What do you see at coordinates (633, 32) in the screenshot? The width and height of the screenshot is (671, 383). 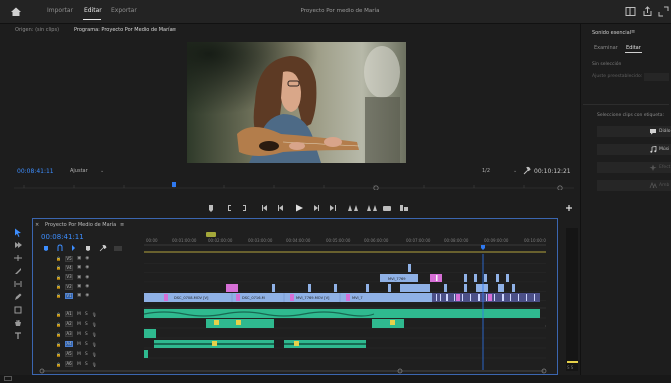 I see `essential-sound-menu-icon: ≡` at bounding box center [633, 32].